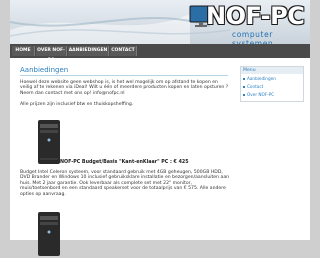 This screenshot has width=320, height=258. I want to click on sidebar-item-aanbiedingen: Aanbiedingen, so click(259, 78).